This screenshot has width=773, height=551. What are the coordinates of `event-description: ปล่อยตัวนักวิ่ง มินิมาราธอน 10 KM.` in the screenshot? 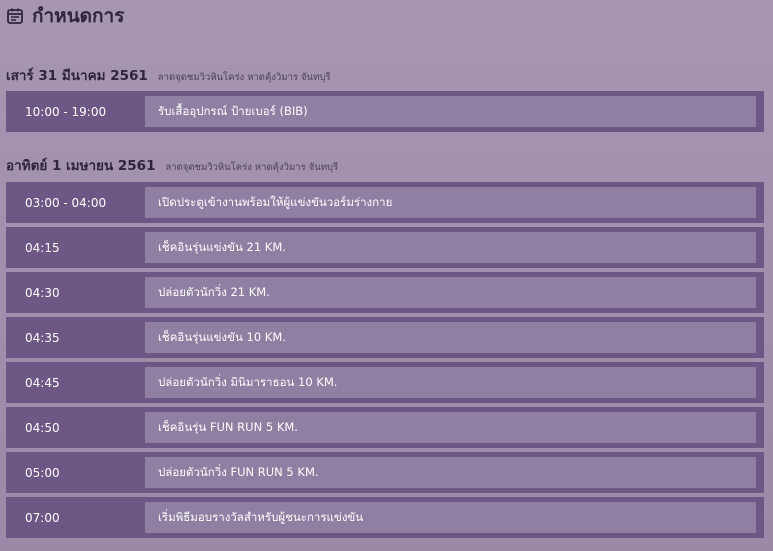 It's located at (450, 382).